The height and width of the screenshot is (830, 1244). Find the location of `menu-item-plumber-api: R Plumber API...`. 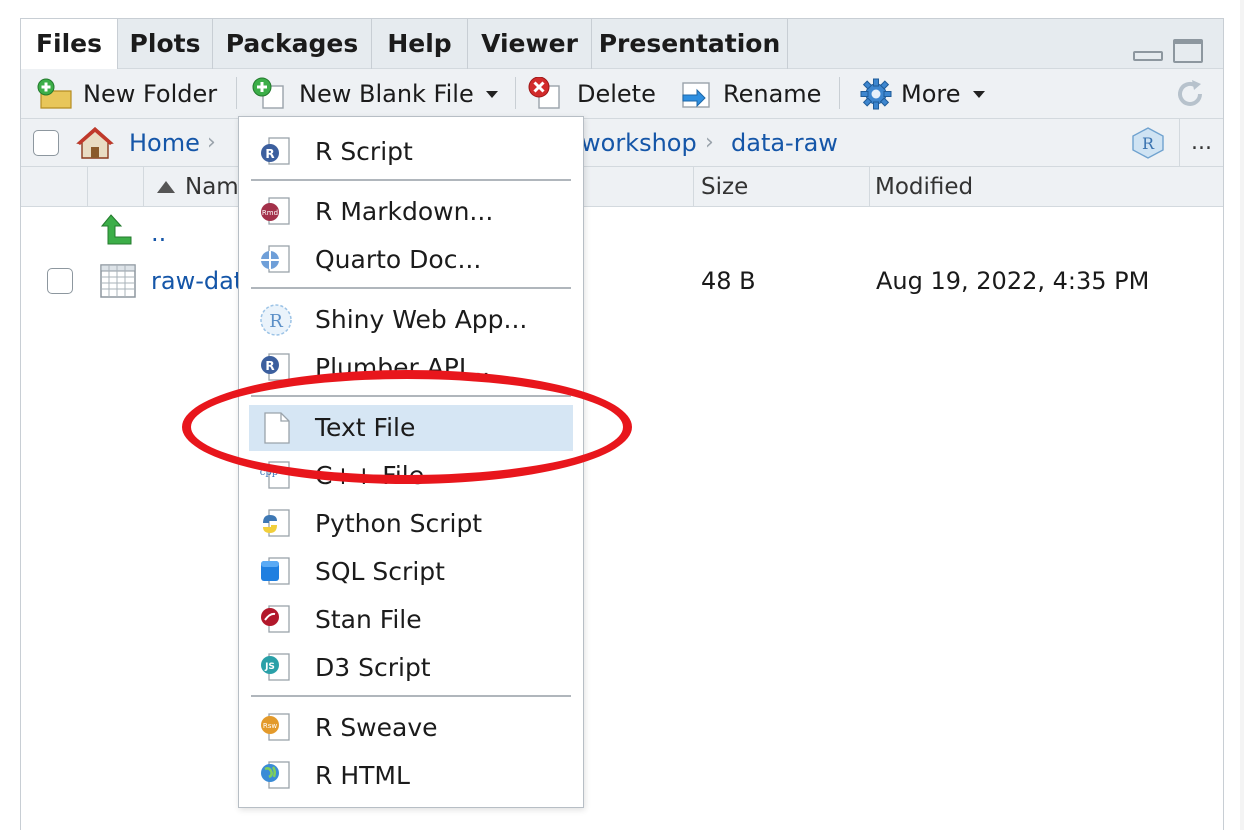

menu-item-plumber-api: R Plumber API... is located at coordinates (411, 368).